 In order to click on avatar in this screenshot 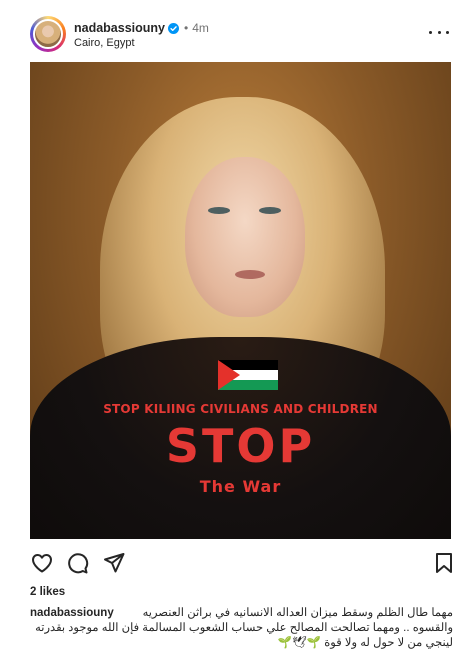, I will do `click(48, 34)`.